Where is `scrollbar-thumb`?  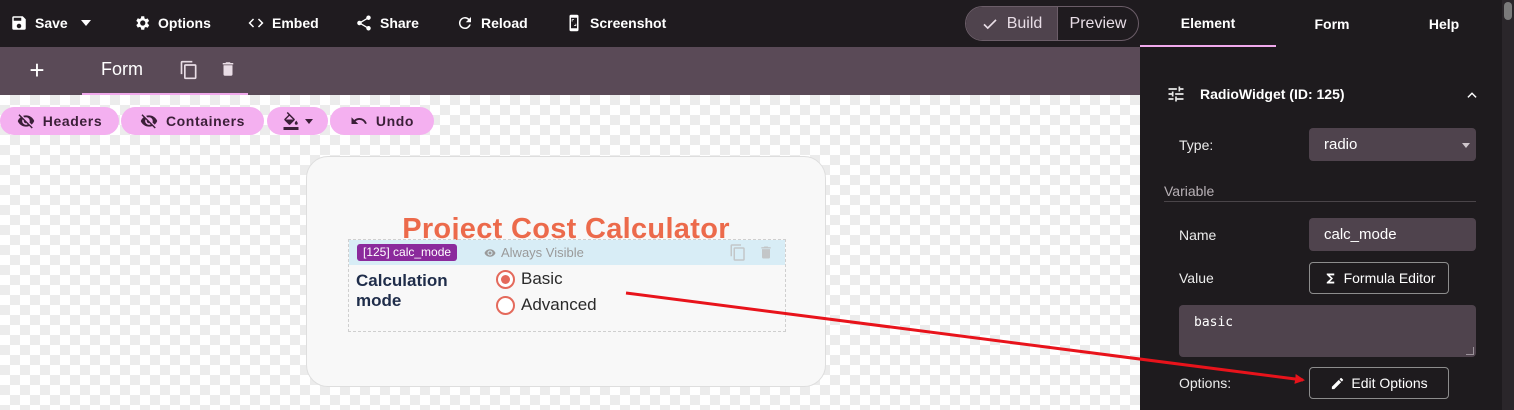
scrollbar-thumb is located at coordinates (1508, 11).